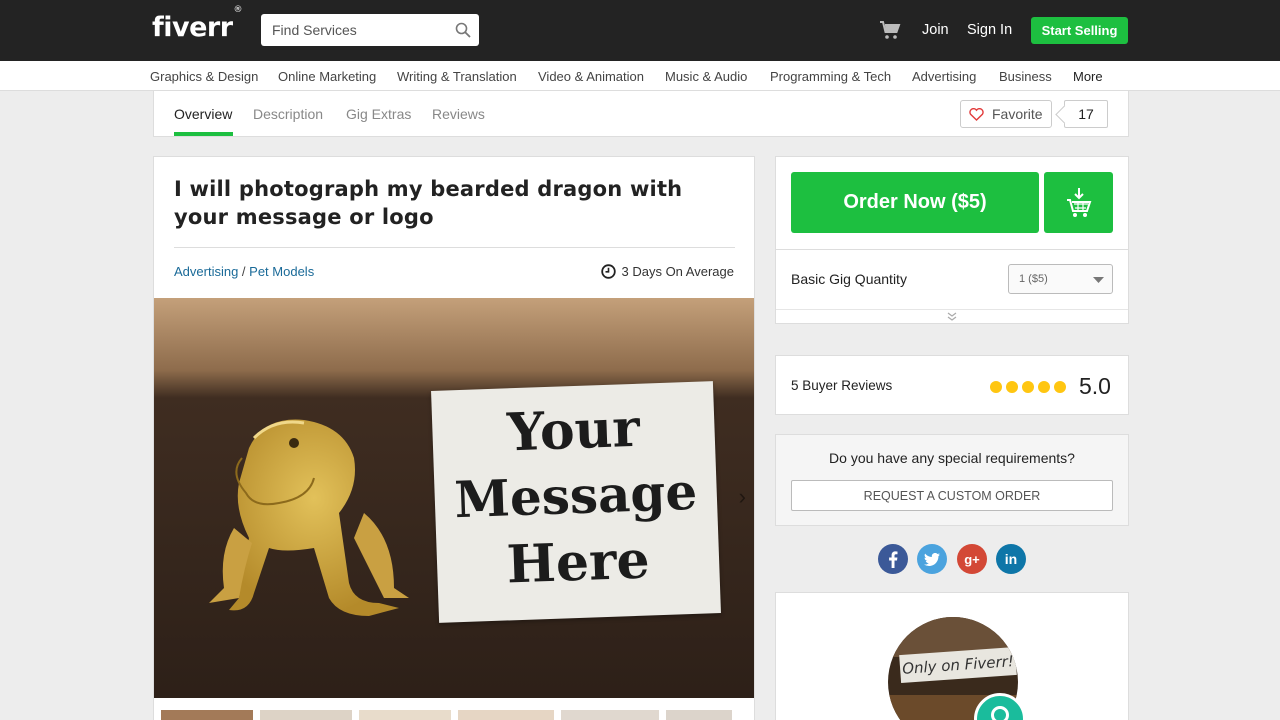  What do you see at coordinates (578, 562) in the screenshot?
I see `sign-line-3: Here` at bounding box center [578, 562].